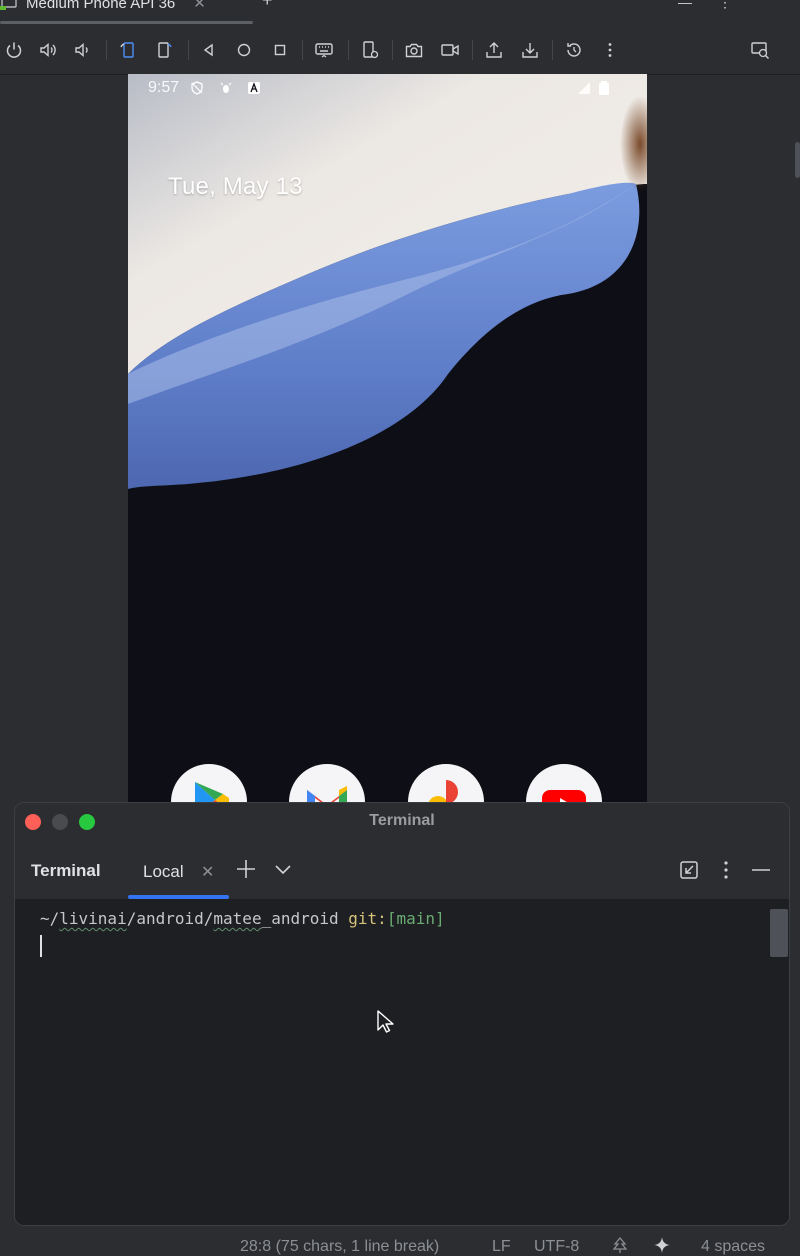 Image resolution: width=800 pixels, height=1256 pixels. Describe the element at coordinates (370, 50) in the screenshot. I see `device-settings-icon` at that location.